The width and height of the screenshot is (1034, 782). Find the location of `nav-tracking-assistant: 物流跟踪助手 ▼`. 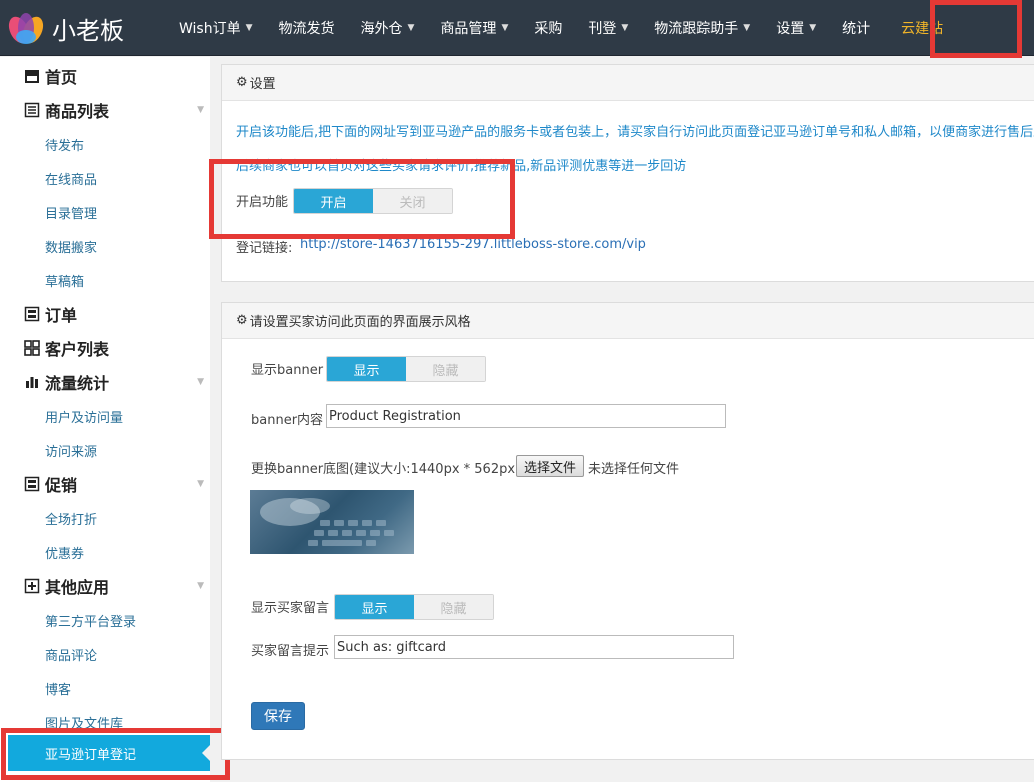

nav-tracking-assistant: 物流跟踪助手 ▼ is located at coordinates (702, 28).